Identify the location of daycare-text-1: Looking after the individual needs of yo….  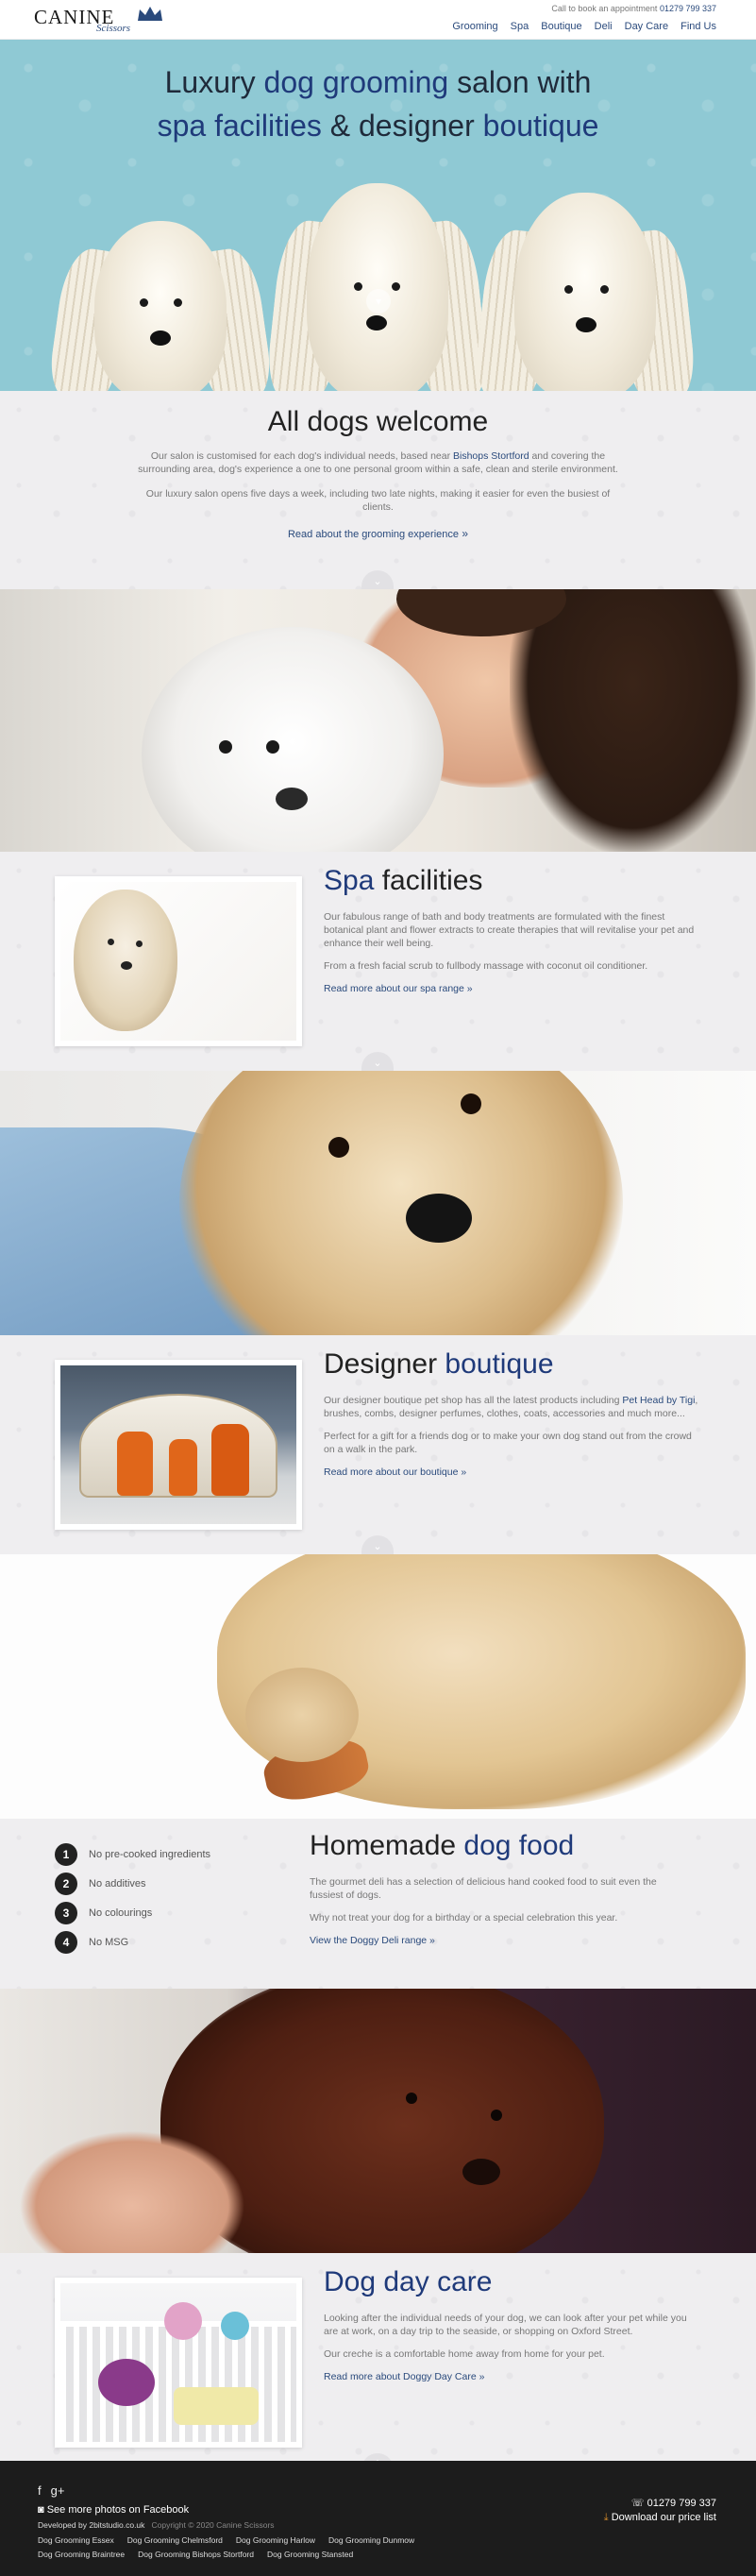
(505, 2325).